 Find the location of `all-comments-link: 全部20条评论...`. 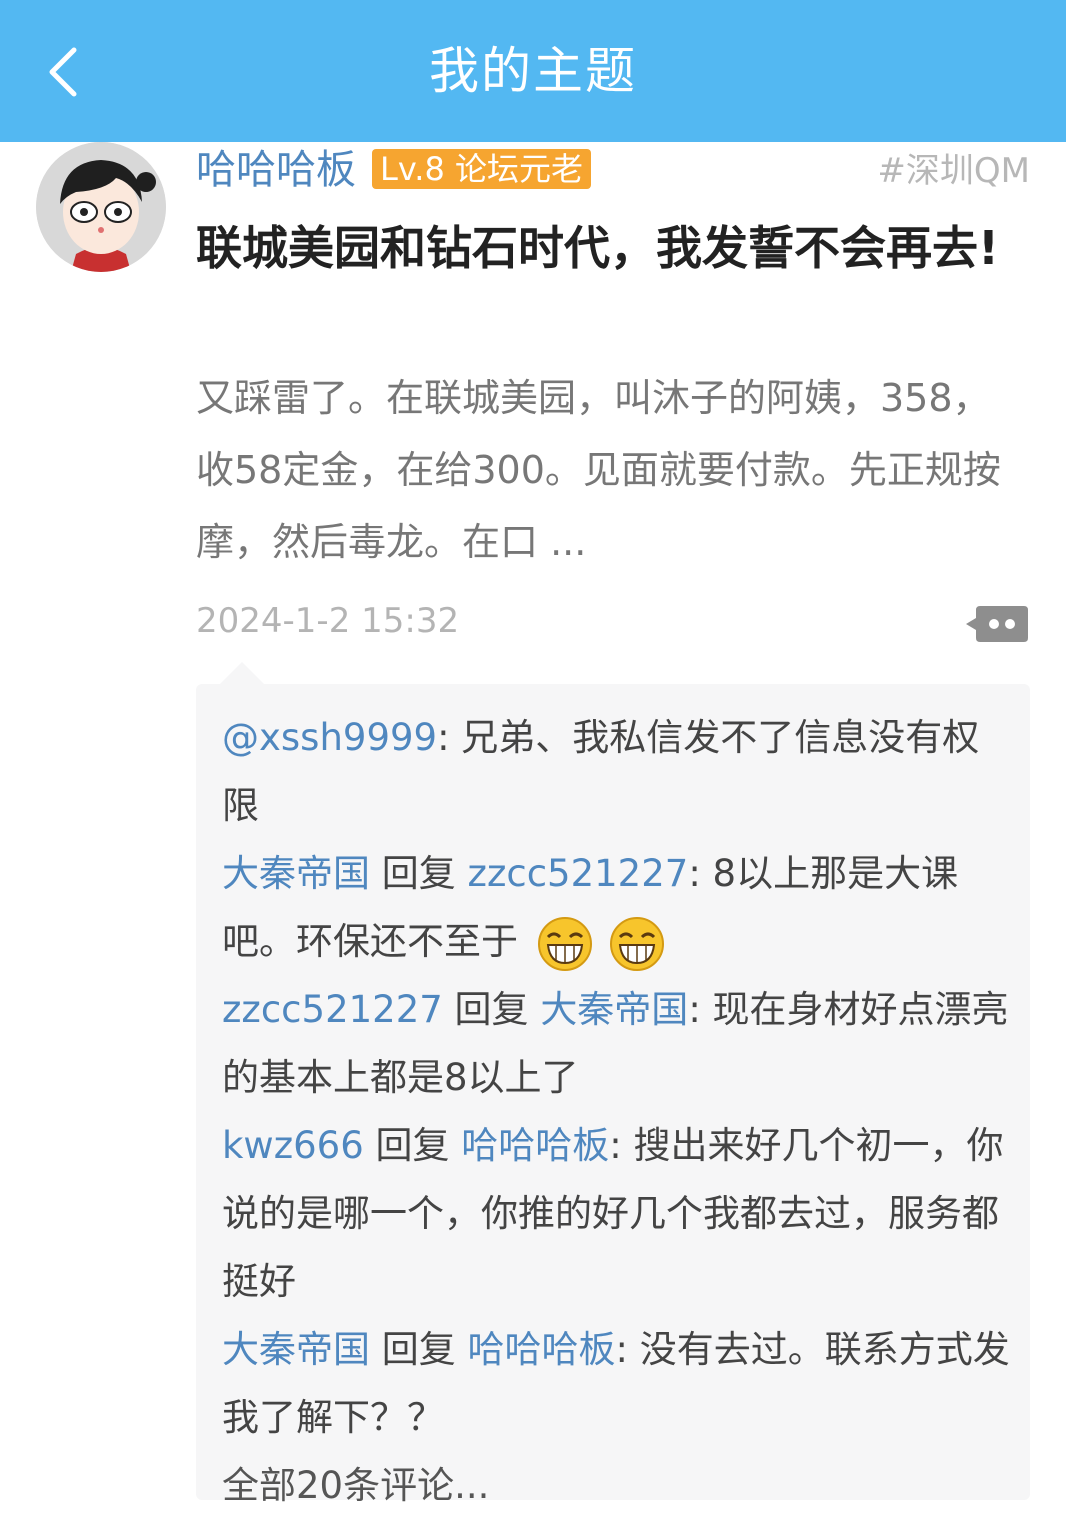

all-comments-link: 全部20条评论... is located at coordinates (617, 1486).